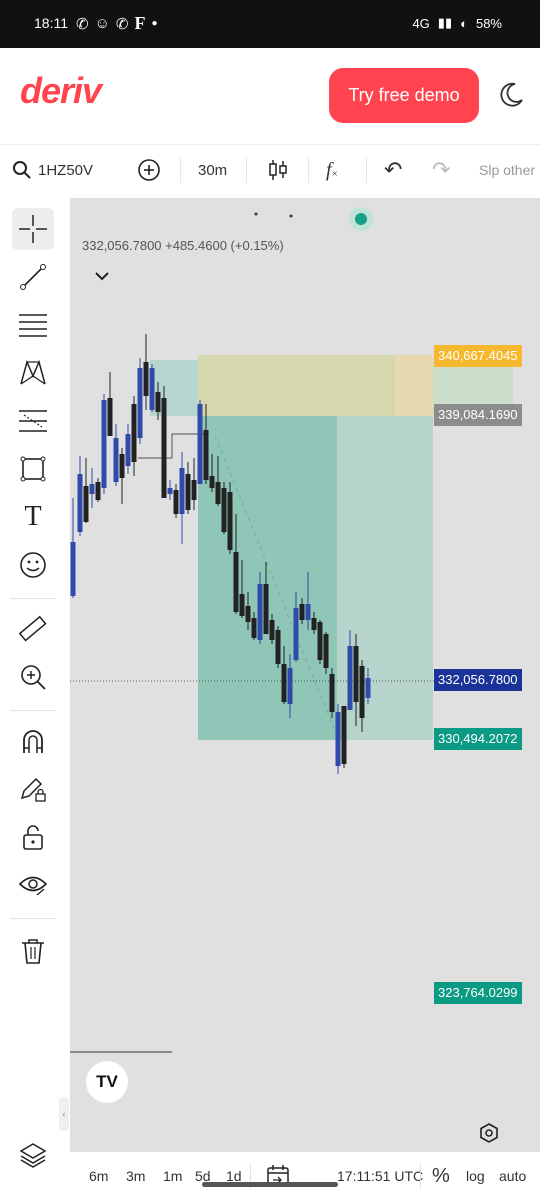 The image size is (540, 1200). I want to click on compare-button, so click(149, 170).